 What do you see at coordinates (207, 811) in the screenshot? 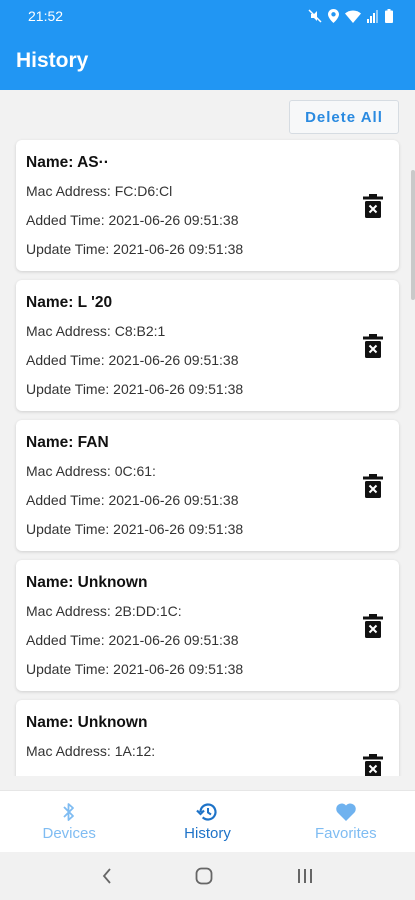
I see `history-icon` at bounding box center [207, 811].